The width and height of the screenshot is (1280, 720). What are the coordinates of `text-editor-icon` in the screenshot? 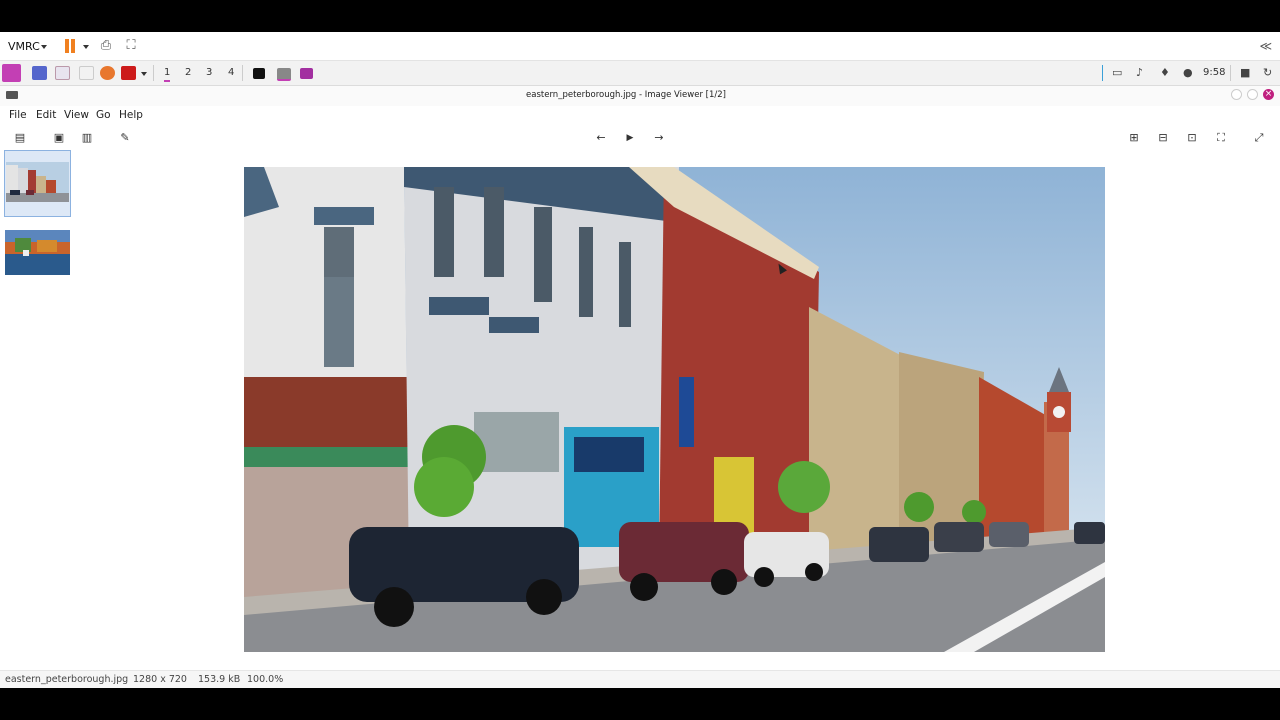 It's located at (86, 73).